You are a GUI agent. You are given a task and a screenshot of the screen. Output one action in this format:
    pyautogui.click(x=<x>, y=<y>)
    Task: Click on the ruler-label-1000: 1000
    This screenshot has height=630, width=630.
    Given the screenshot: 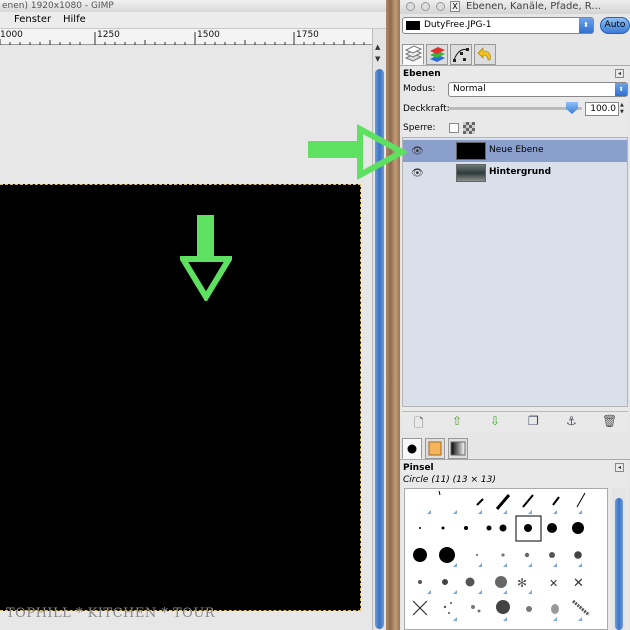 What is the action you would take?
    pyautogui.click(x=11, y=35)
    